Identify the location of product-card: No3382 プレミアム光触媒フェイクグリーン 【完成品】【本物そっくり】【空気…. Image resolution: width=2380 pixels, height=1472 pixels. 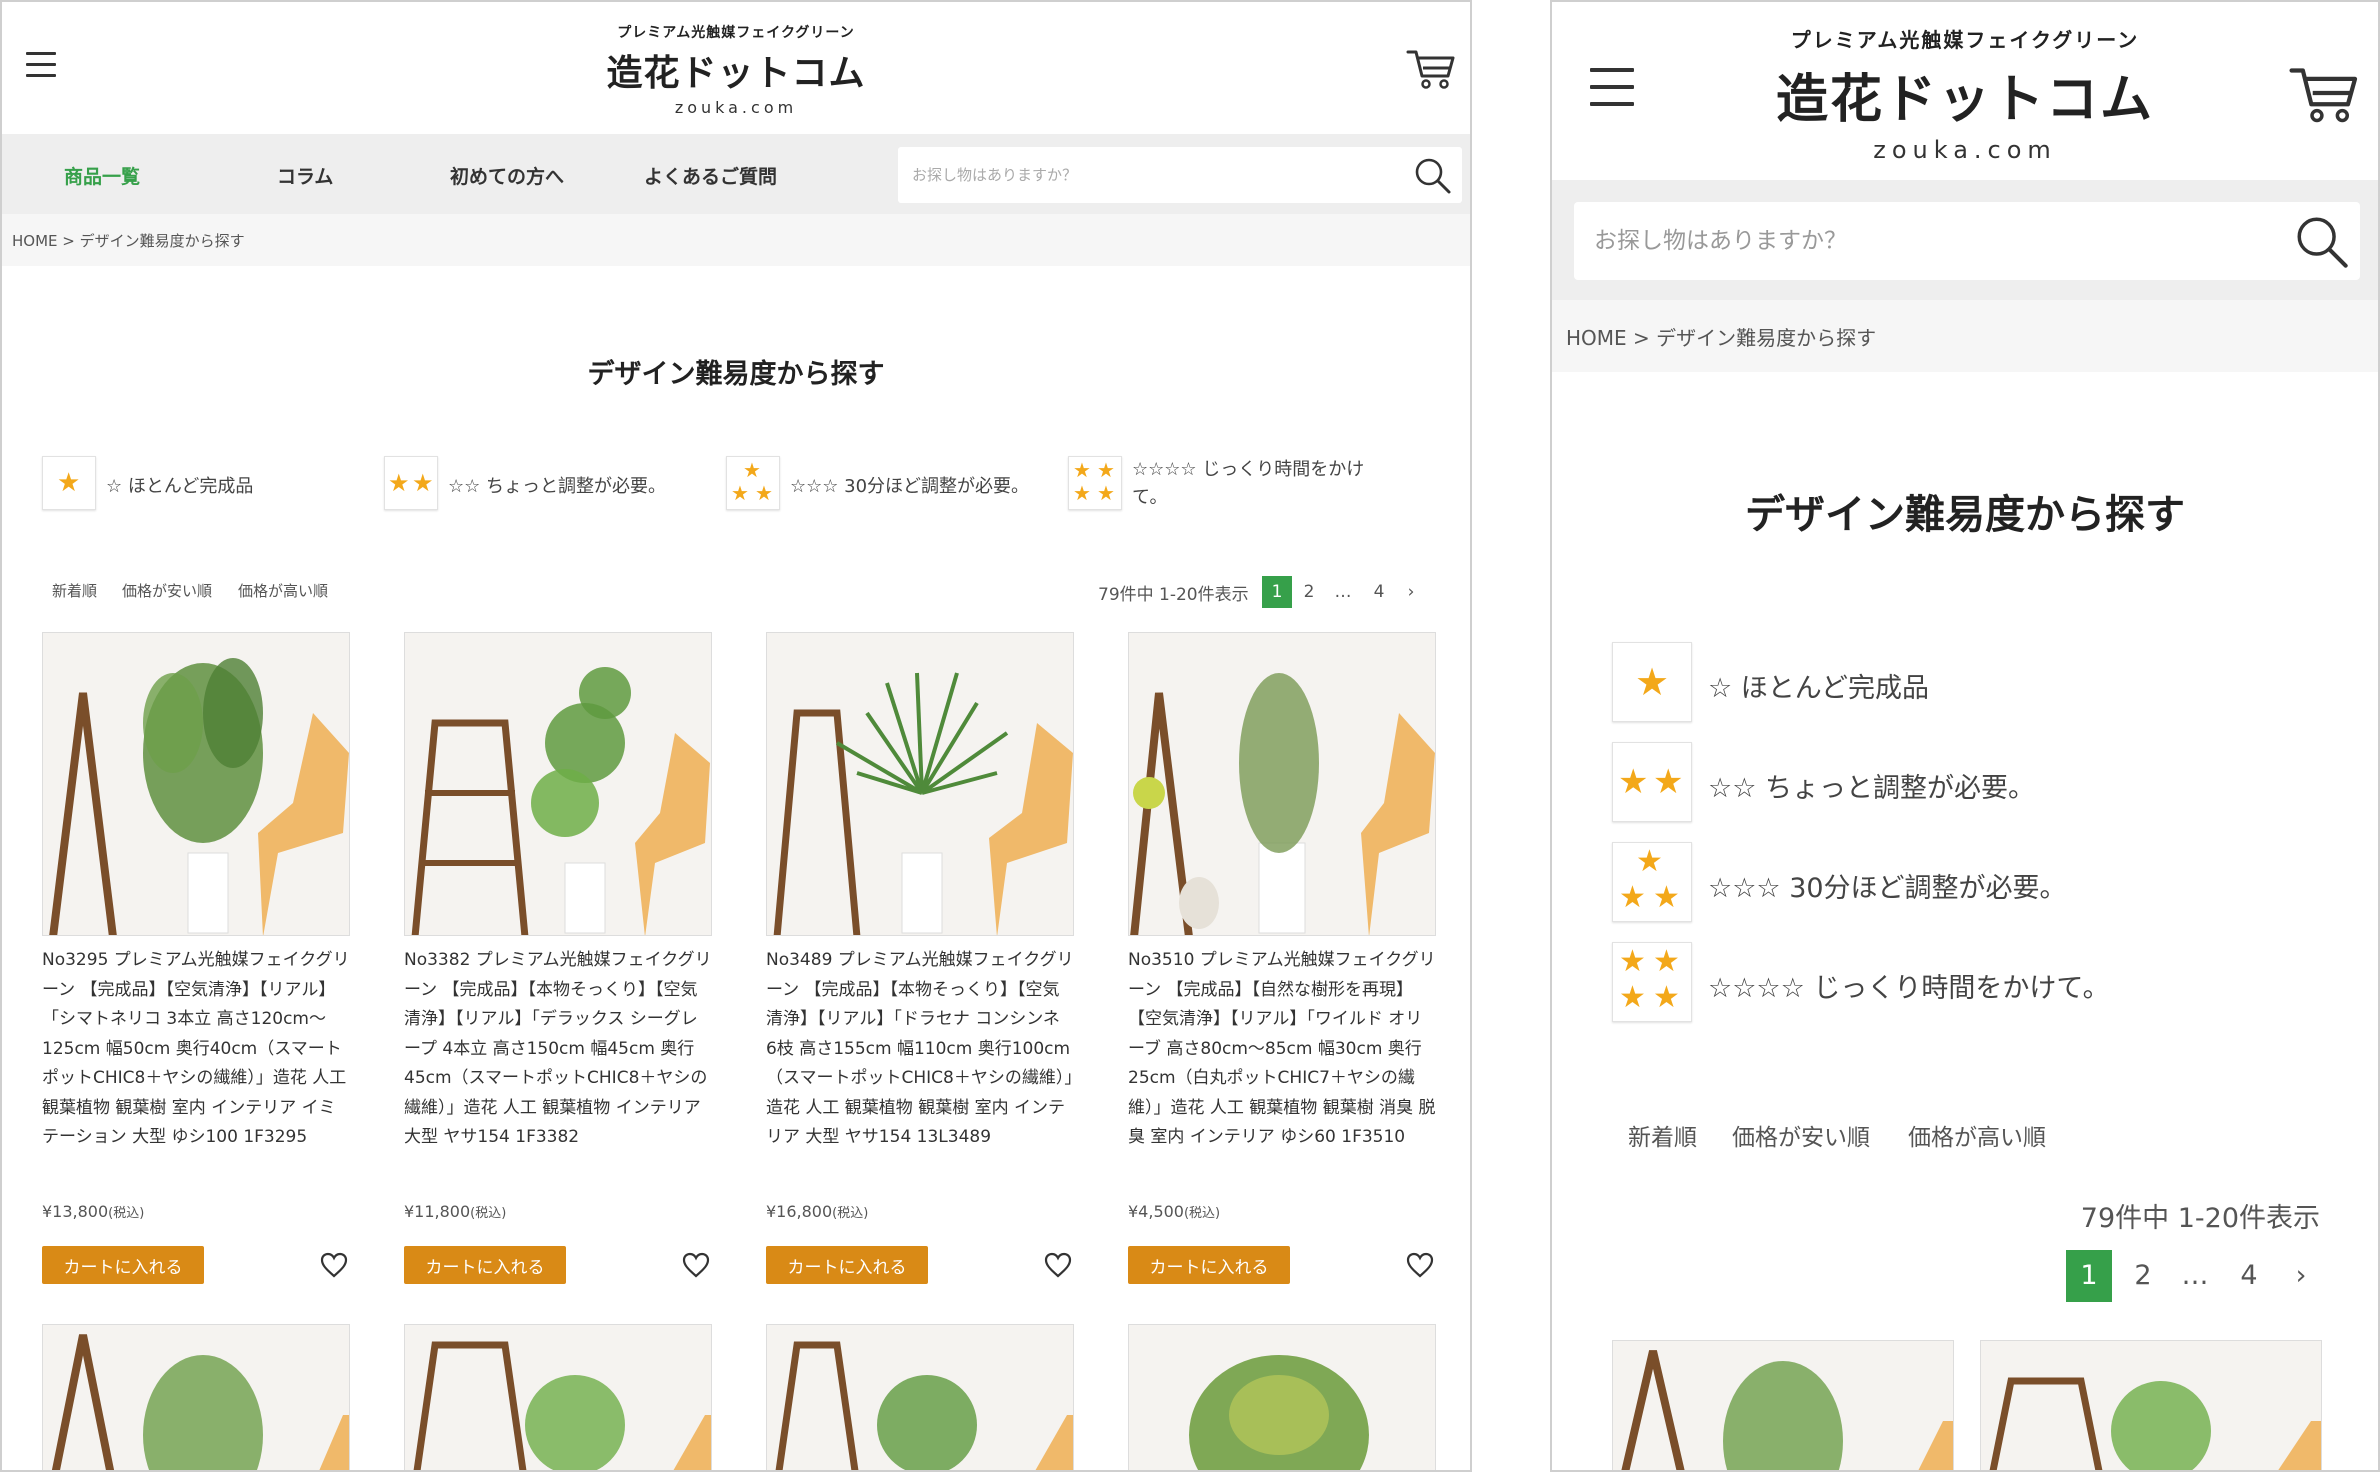
(558, 958).